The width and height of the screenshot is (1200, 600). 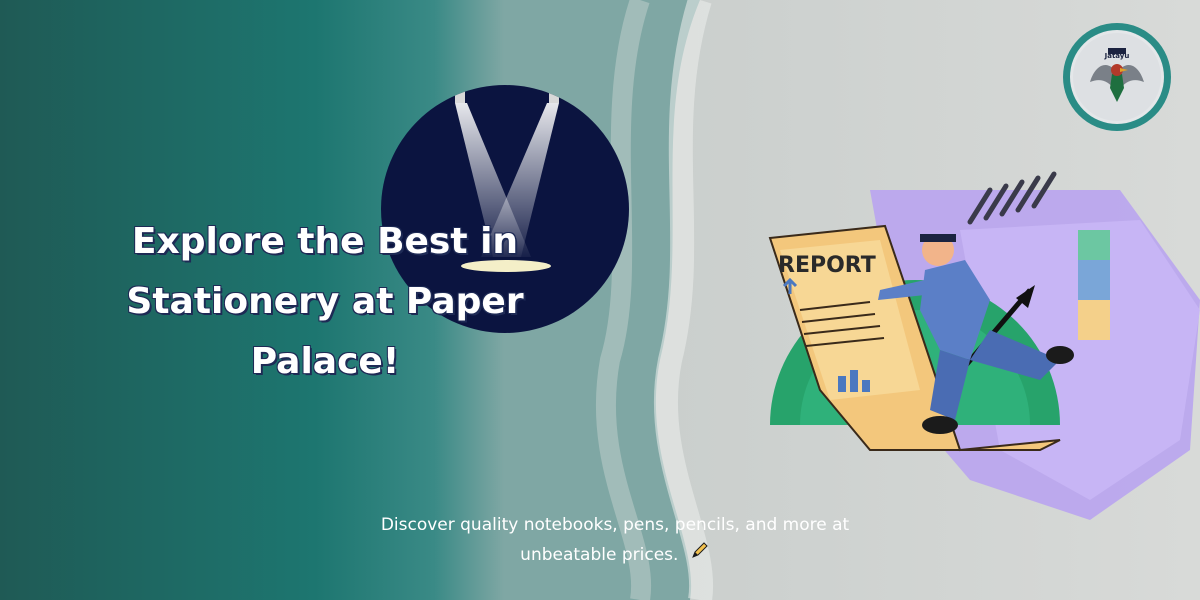 I want to click on tagline-line-2: unbeatable prices., so click(x=615, y=555).